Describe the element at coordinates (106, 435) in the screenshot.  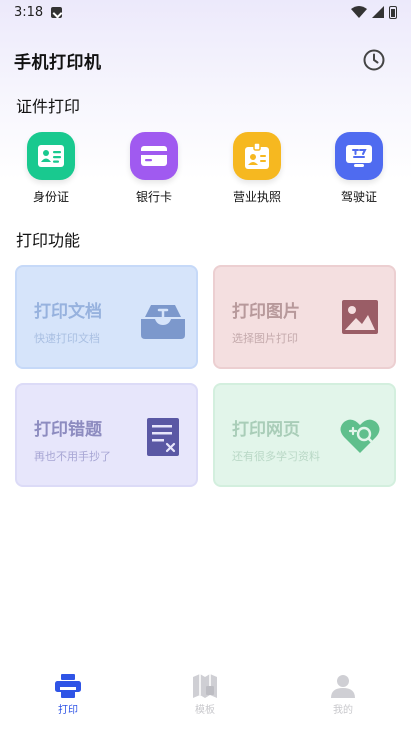
I see `print-wrong-question-card: 打印错题 再也不用手抄了` at that location.